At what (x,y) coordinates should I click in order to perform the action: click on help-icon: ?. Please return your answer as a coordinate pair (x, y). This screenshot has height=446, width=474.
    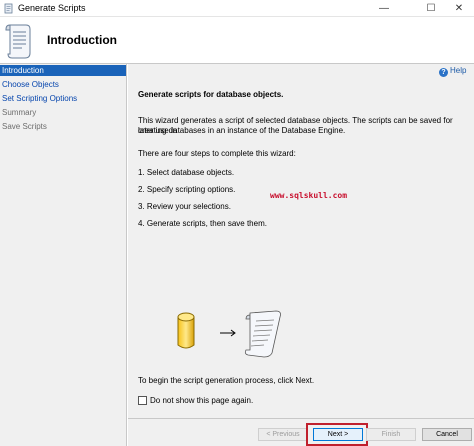
    Looking at the image, I should click on (443, 72).